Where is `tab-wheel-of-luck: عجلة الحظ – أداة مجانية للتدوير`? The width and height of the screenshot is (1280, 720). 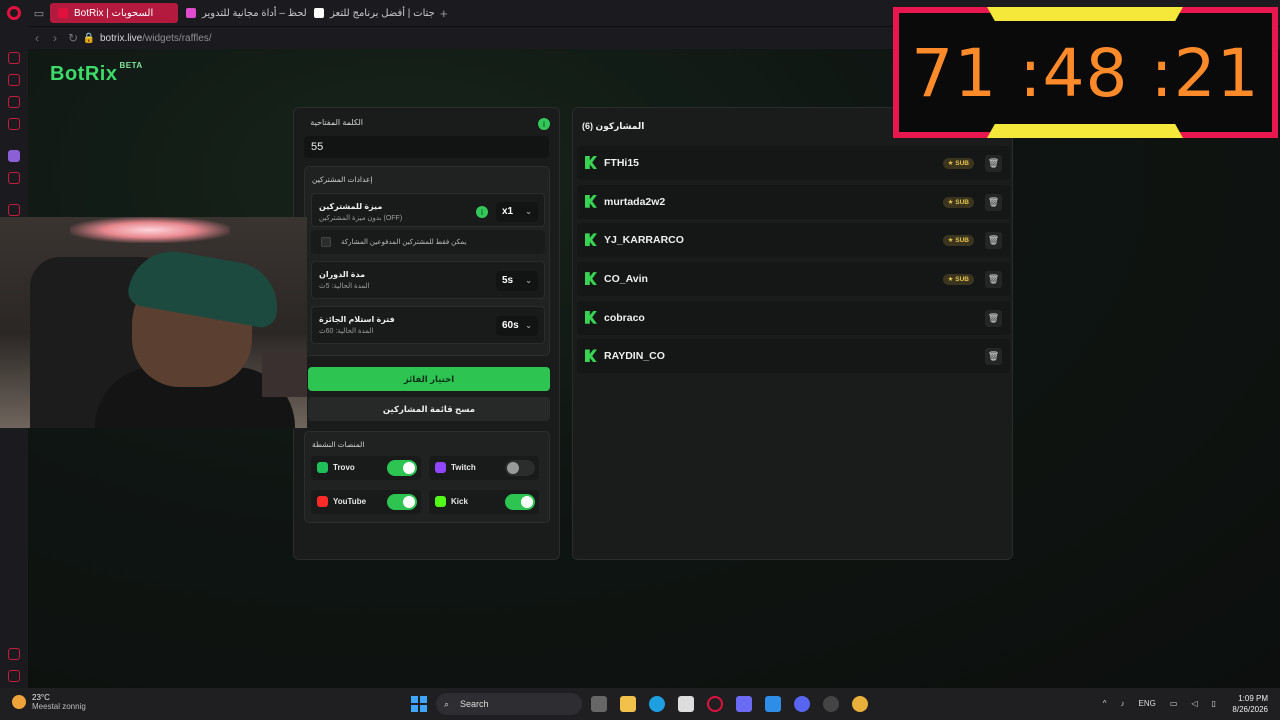 tab-wheel-of-luck: عجلة الحظ – أداة مجانية للتدوير is located at coordinates (242, 13).